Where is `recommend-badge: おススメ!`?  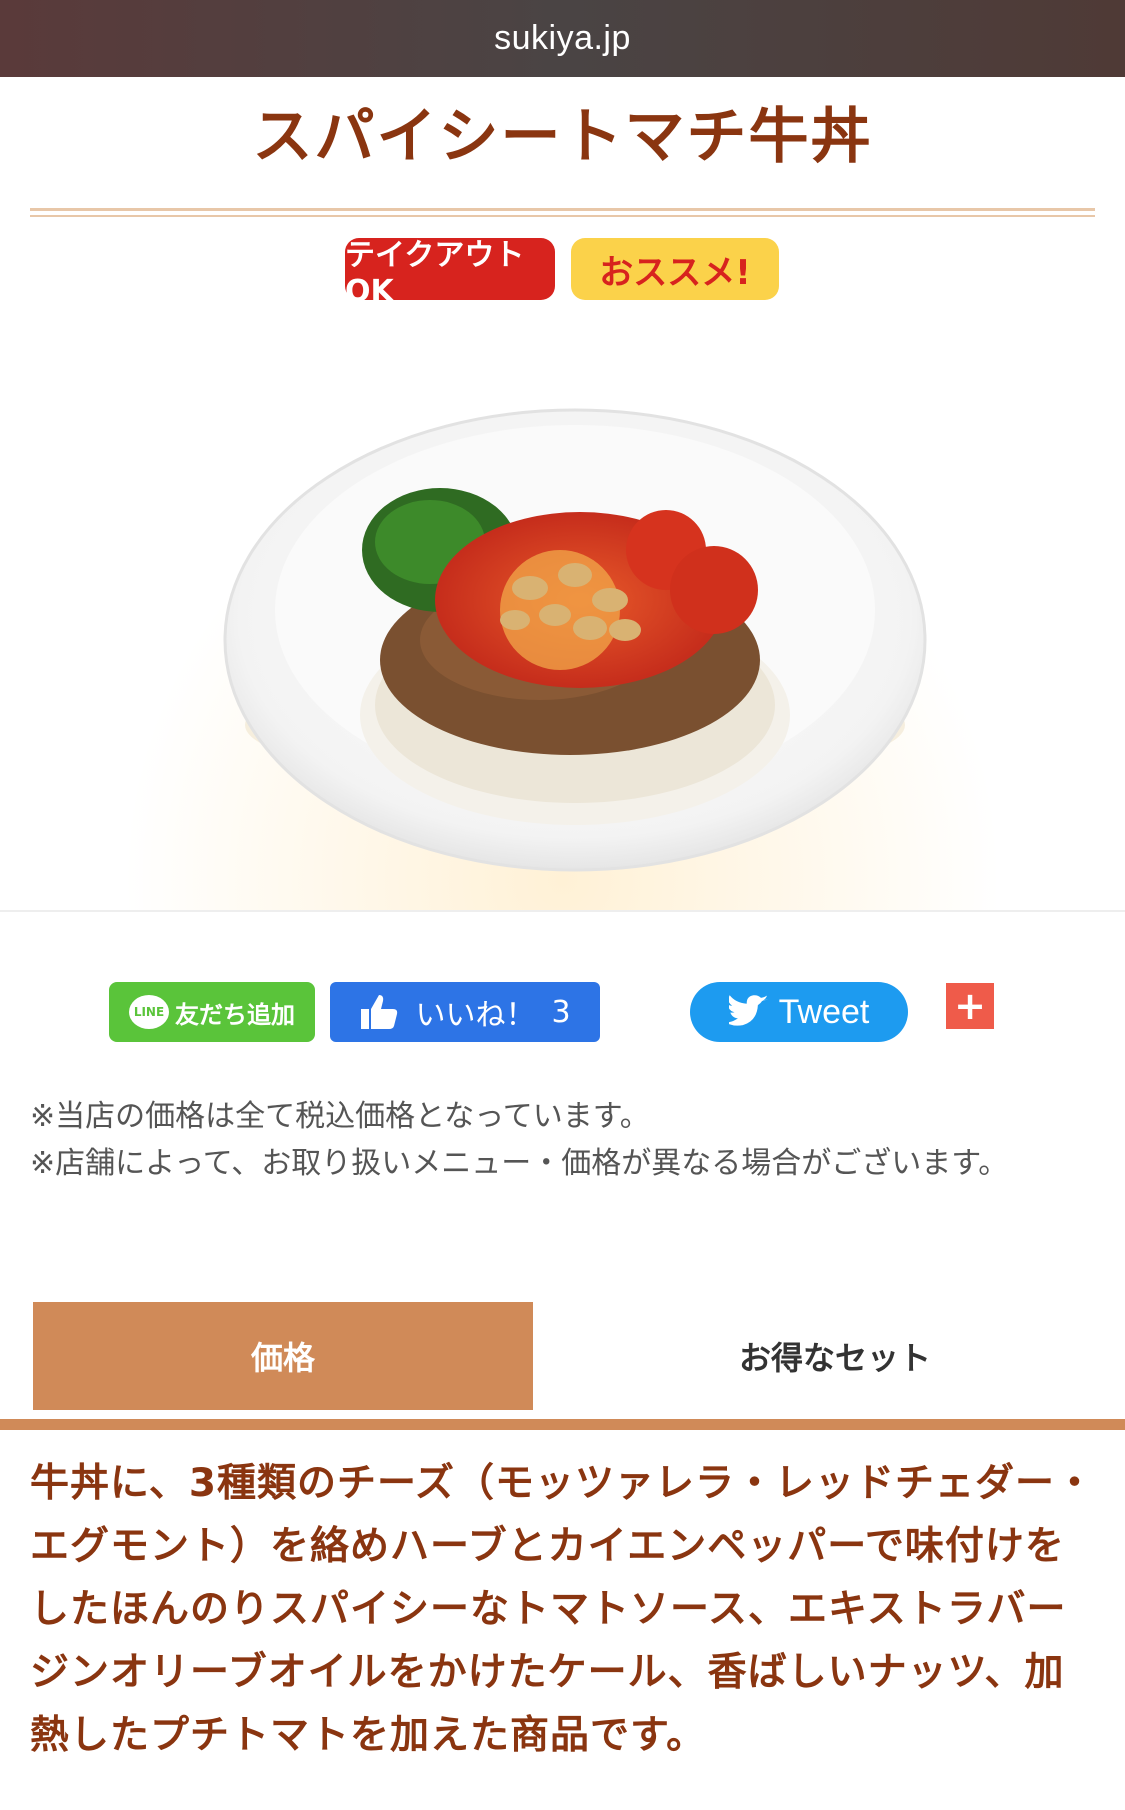
recommend-badge: おススメ! is located at coordinates (675, 269).